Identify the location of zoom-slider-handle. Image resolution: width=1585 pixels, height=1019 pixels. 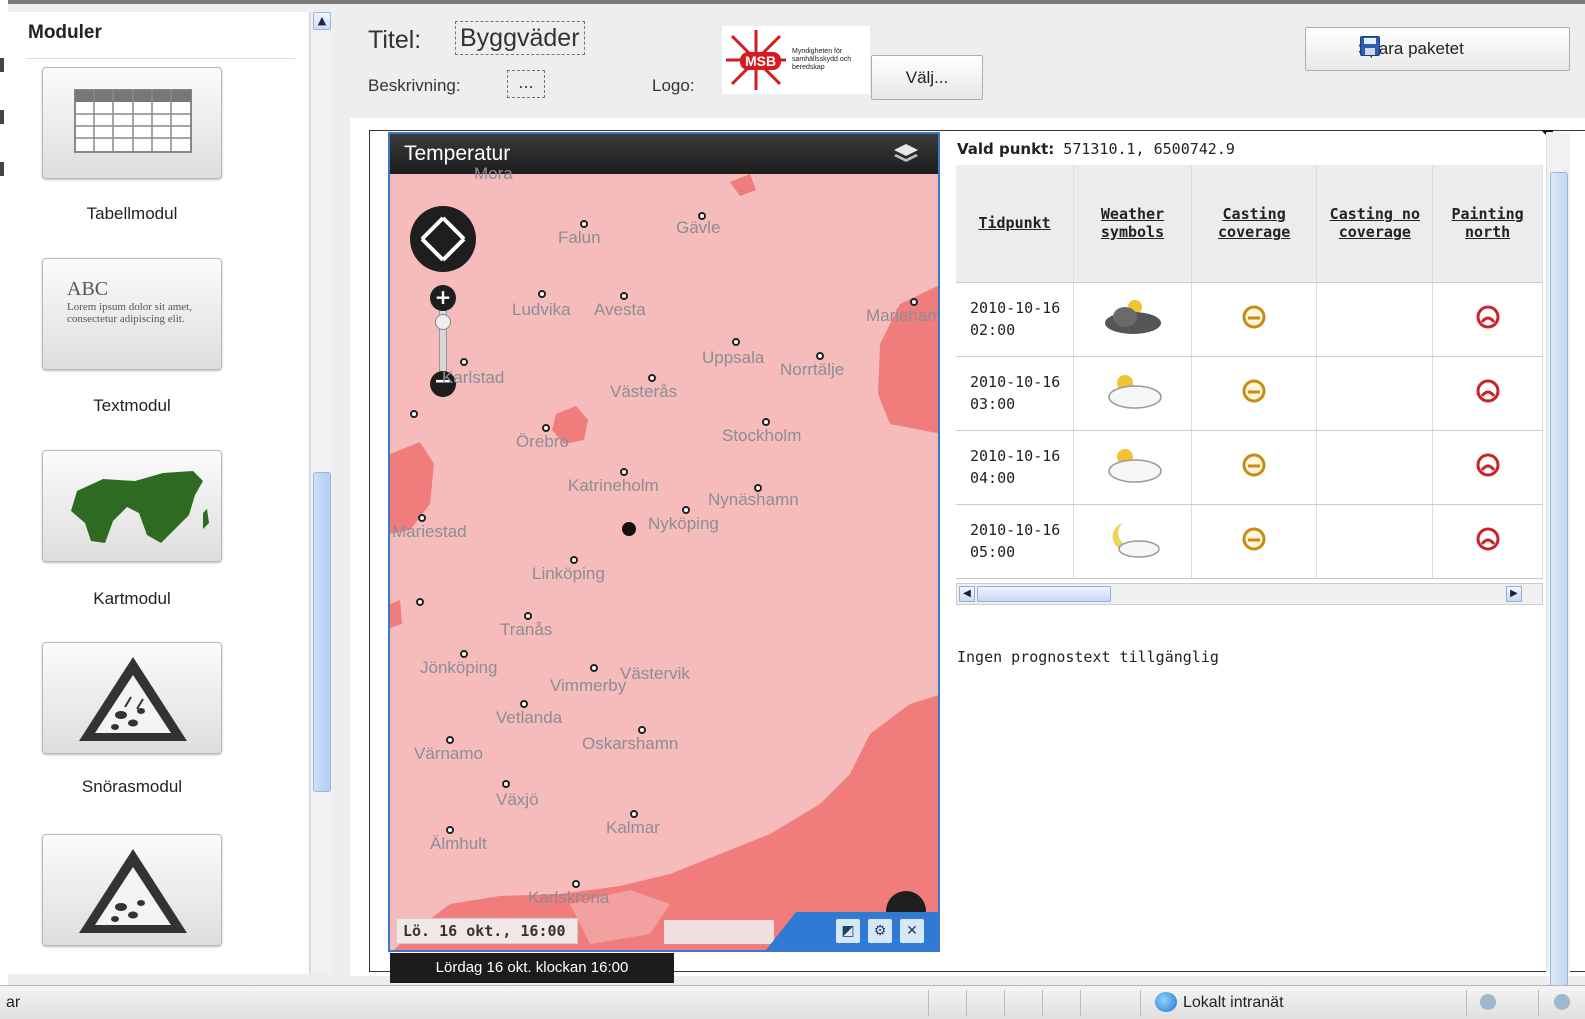
(443, 322).